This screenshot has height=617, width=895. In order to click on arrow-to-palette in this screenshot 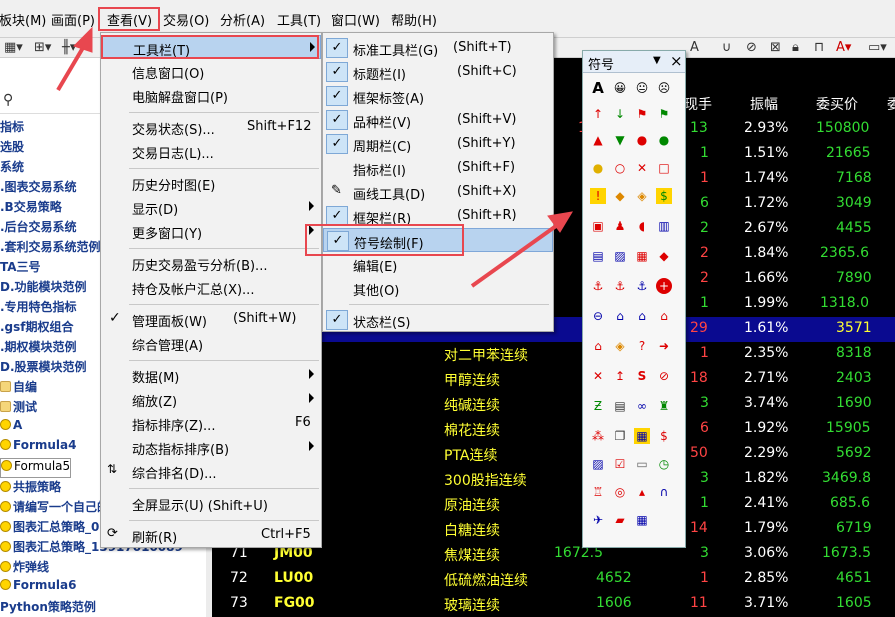, I will do `click(514, 256)`.